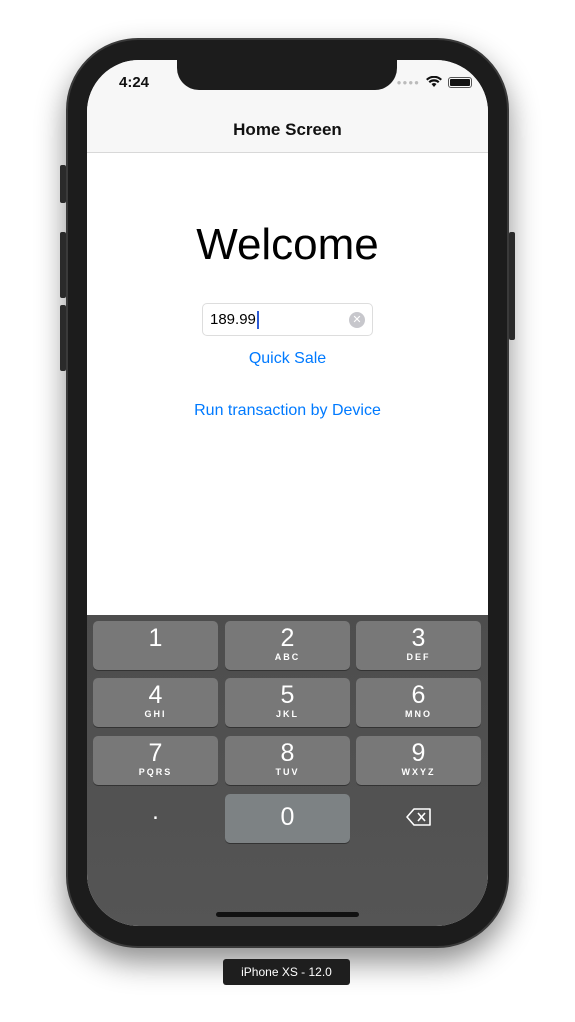  Describe the element at coordinates (287, 129) in the screenshot. I see `page-title: Home Screen` at that location.